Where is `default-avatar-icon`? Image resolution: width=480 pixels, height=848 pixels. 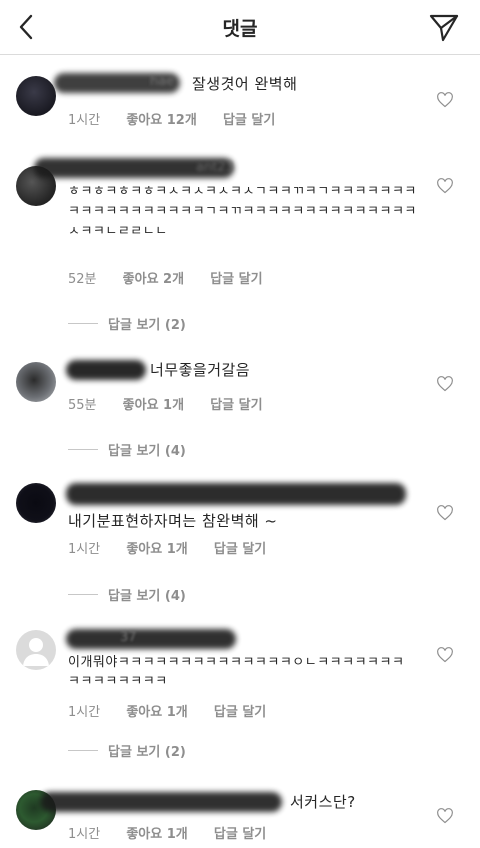
default-avatar-icon is located at coordinates (36, 650).